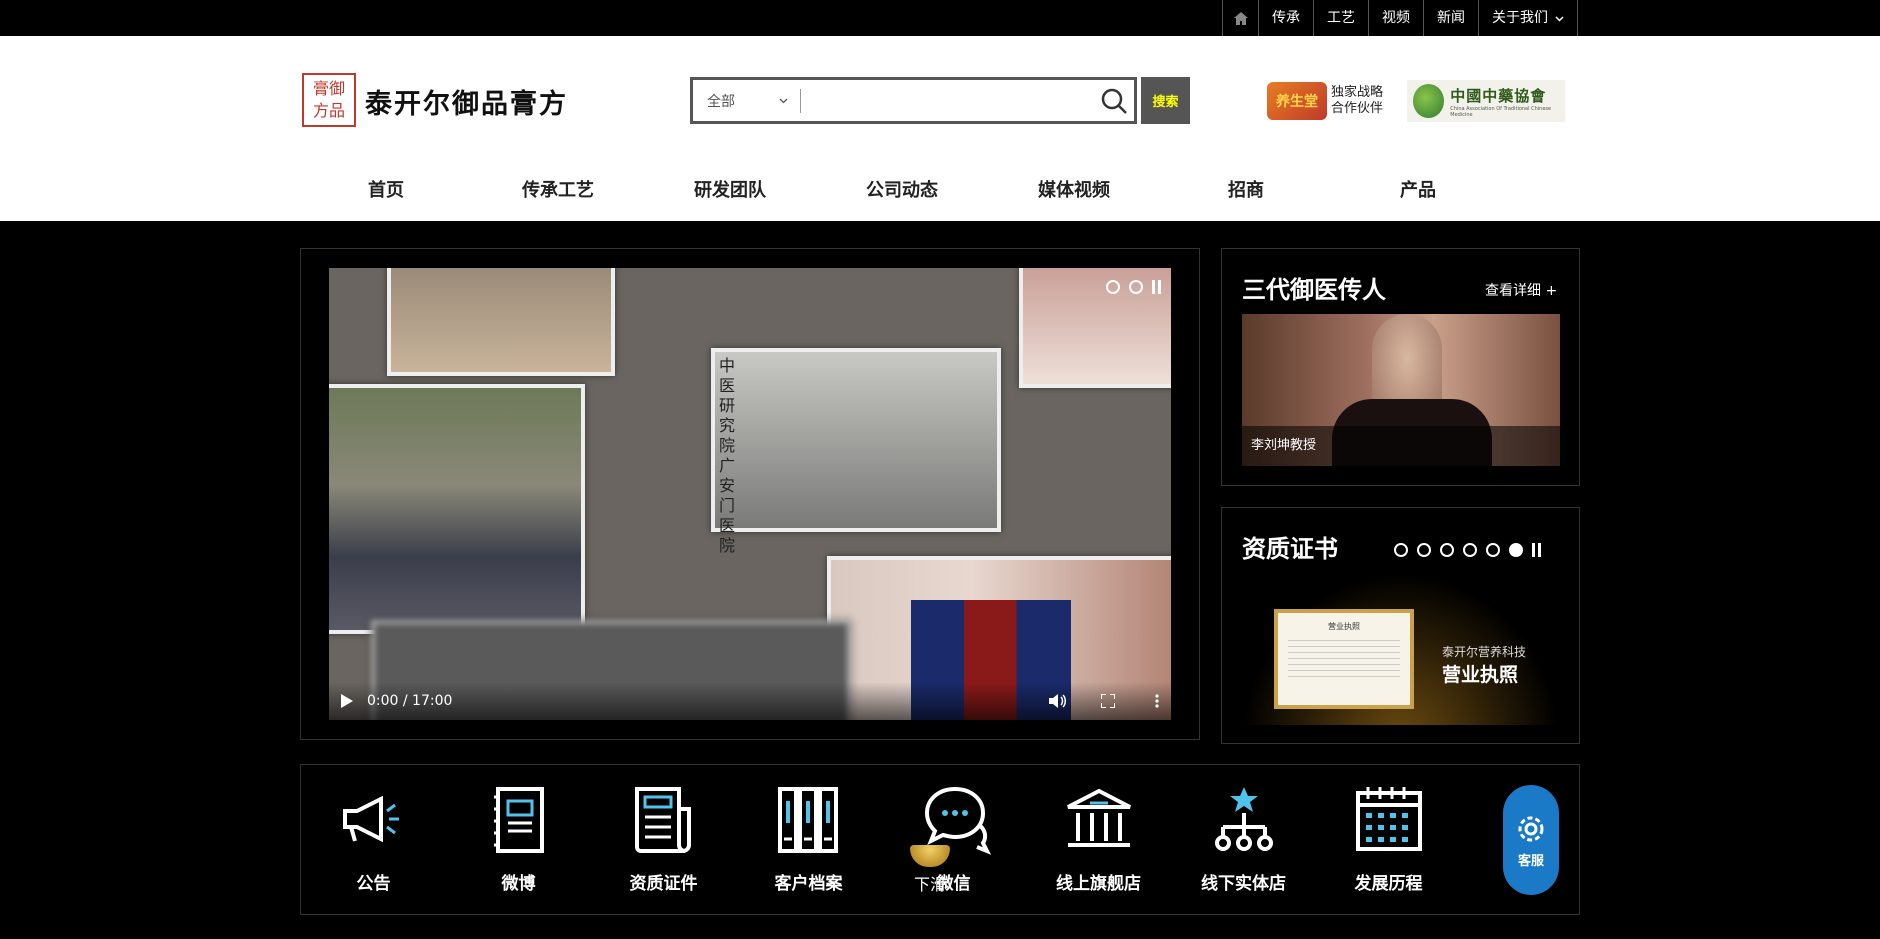 This screenshot has height=939, width=1880. I want to click on top-link-shipin: 视频, so click(1396, 18).